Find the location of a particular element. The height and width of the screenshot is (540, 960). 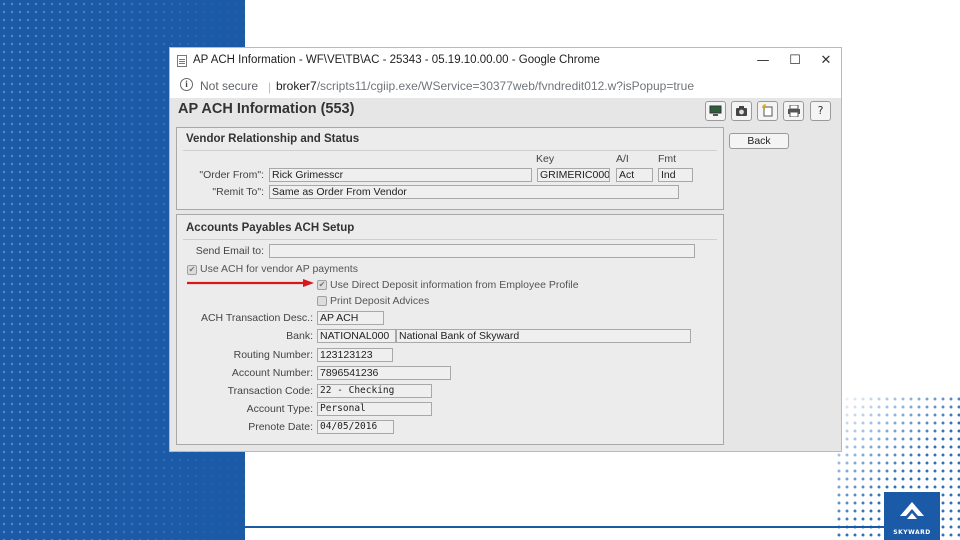

order-from-key-field: GRIMERIC000 is located at coordinates (573, 175).